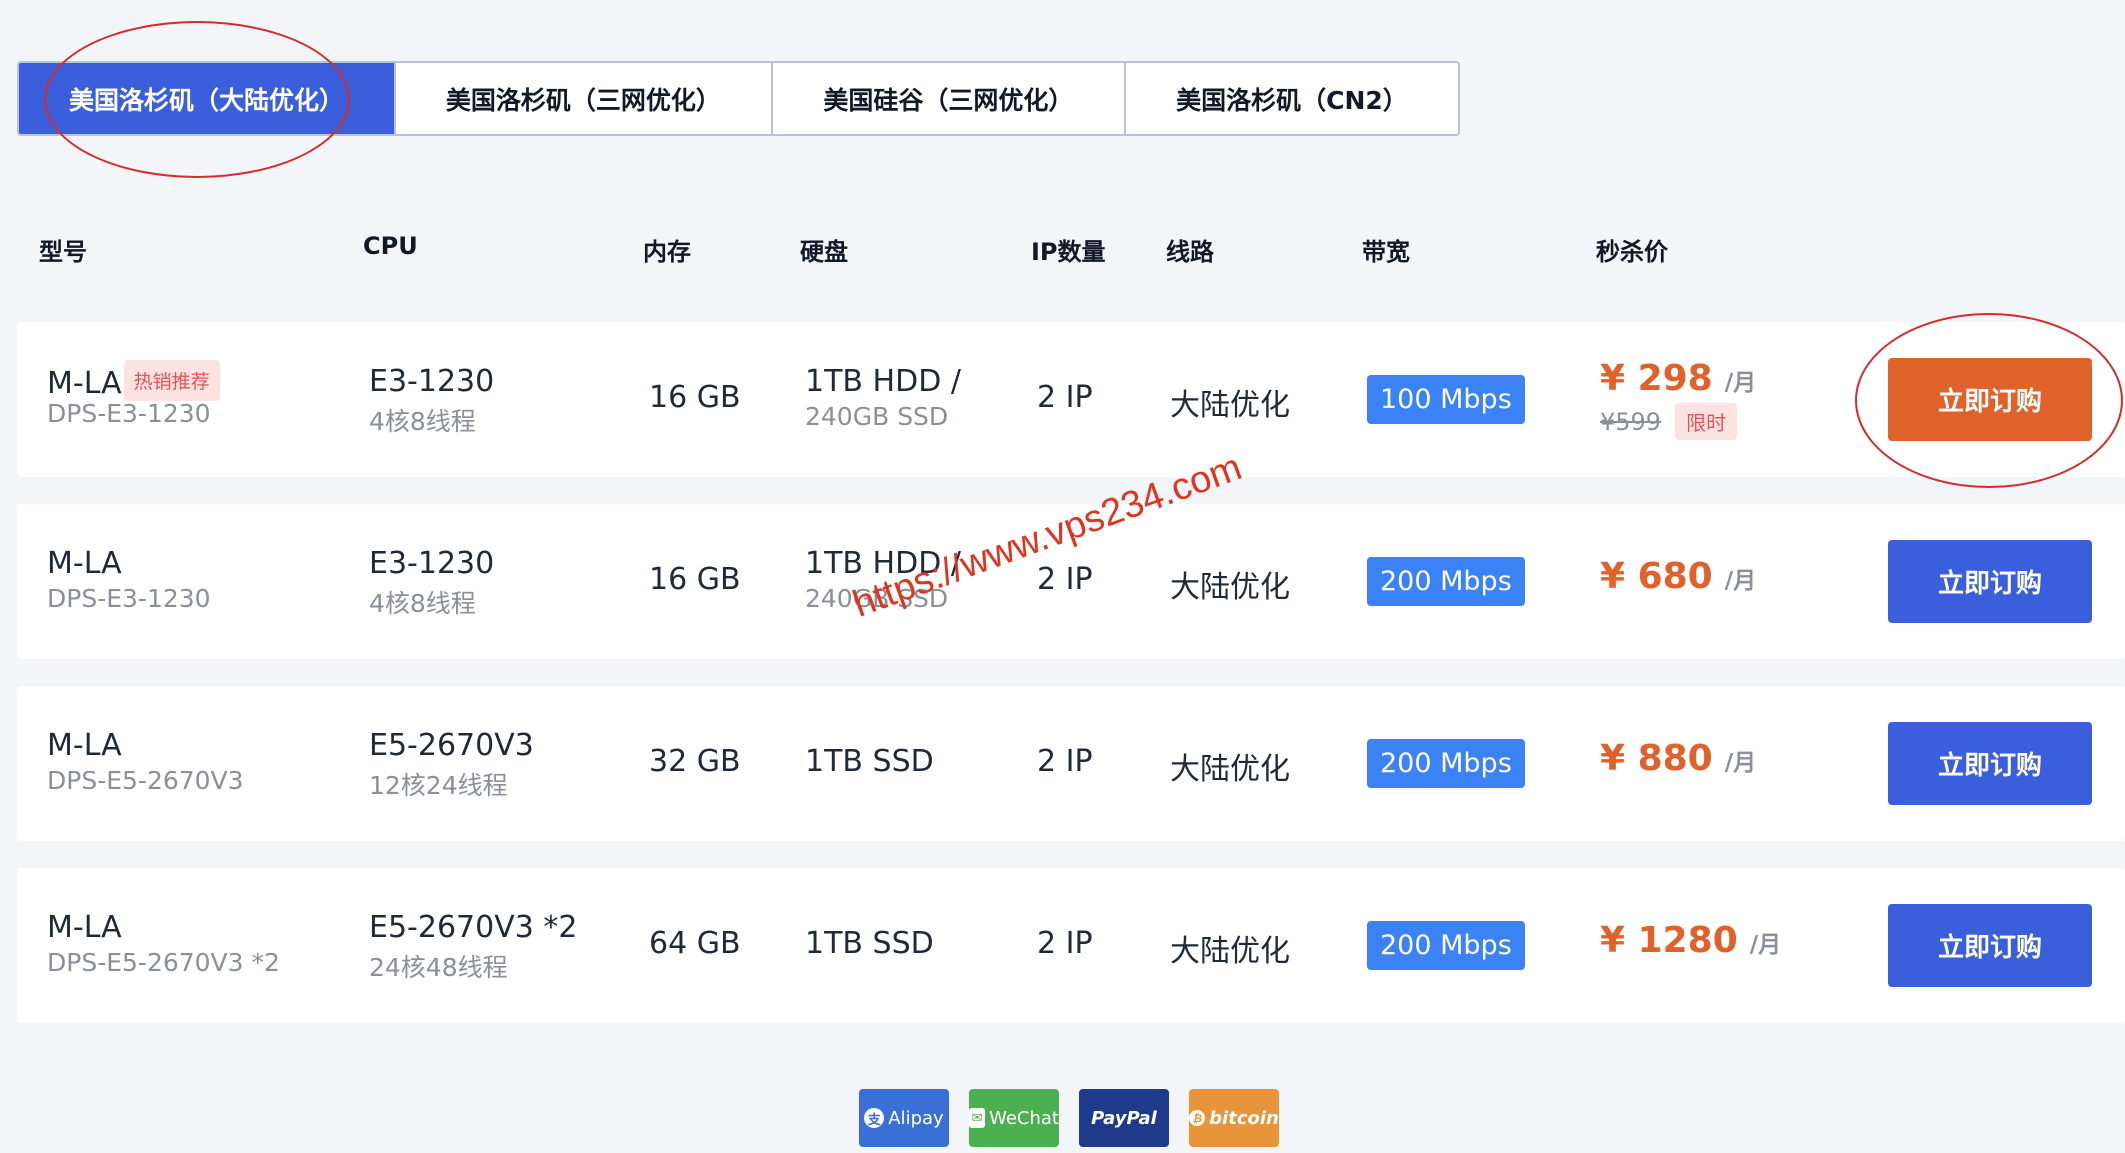  I want to click on payment-label: PayPal, so click(1124, 1118).